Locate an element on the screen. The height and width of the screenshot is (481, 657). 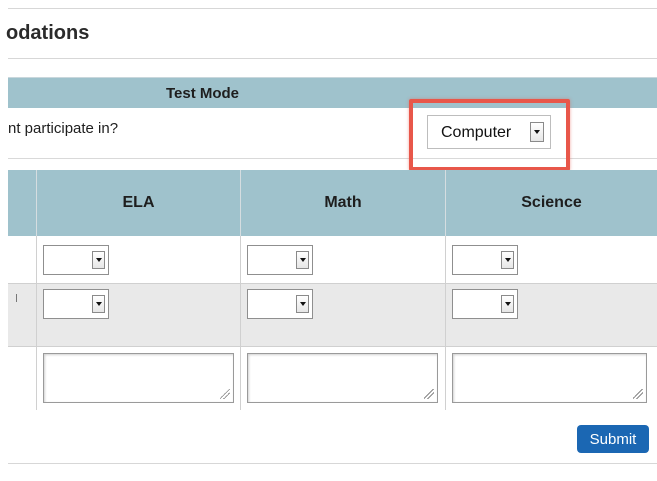
bottom-divider is located at coordinates (332, 463).